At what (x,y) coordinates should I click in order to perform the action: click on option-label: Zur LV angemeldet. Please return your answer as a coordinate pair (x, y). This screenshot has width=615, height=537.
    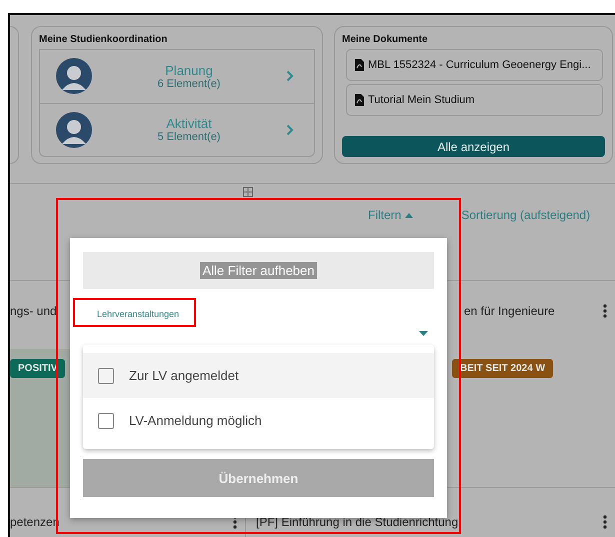
    Looking at the image, I should click on (184, 375).